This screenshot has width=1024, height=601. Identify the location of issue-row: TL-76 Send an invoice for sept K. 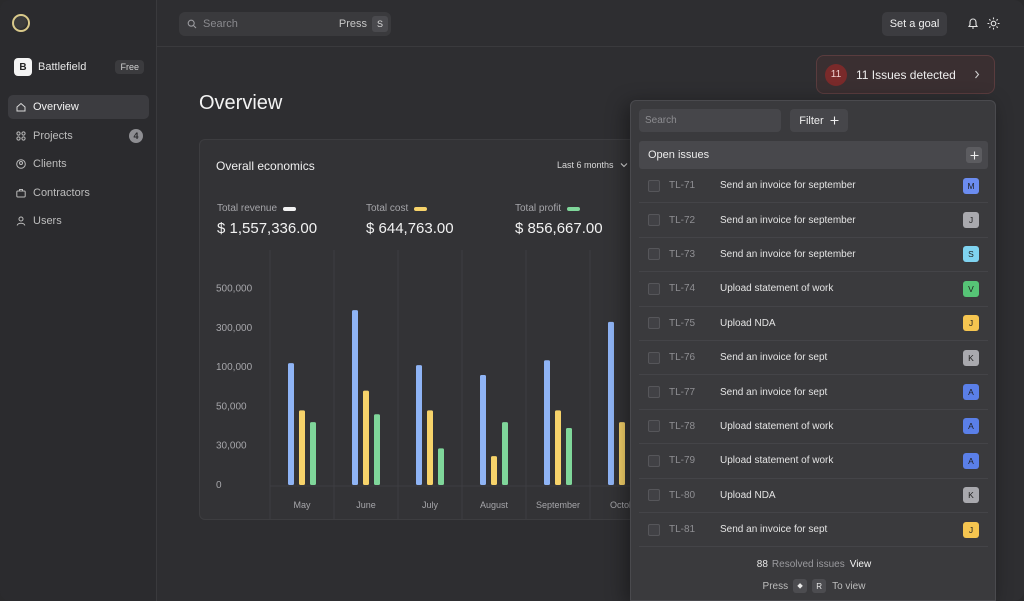
(813, 358).